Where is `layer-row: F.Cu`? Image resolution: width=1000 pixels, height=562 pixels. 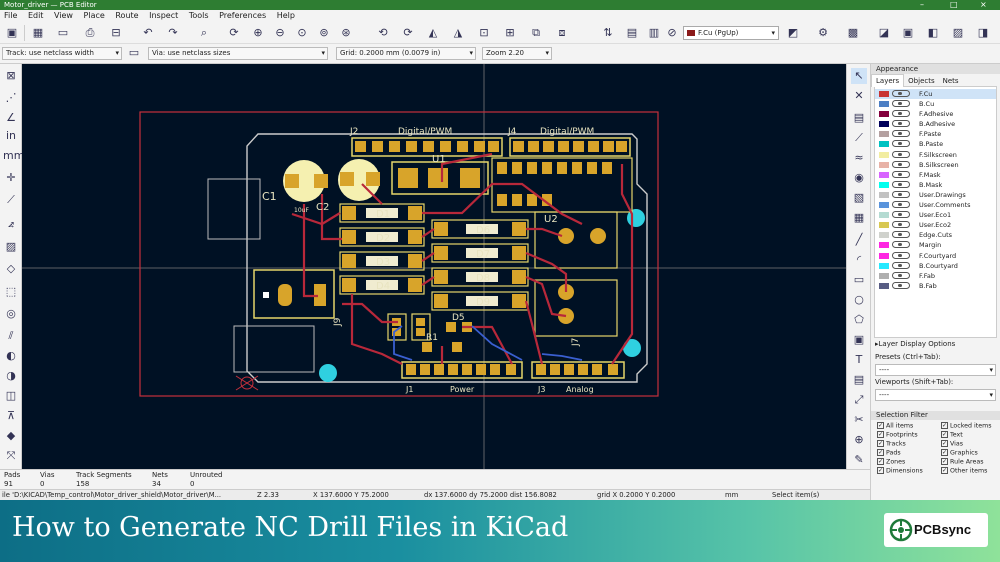 layer-row: F.Cu is located at coordinates (935, 94).